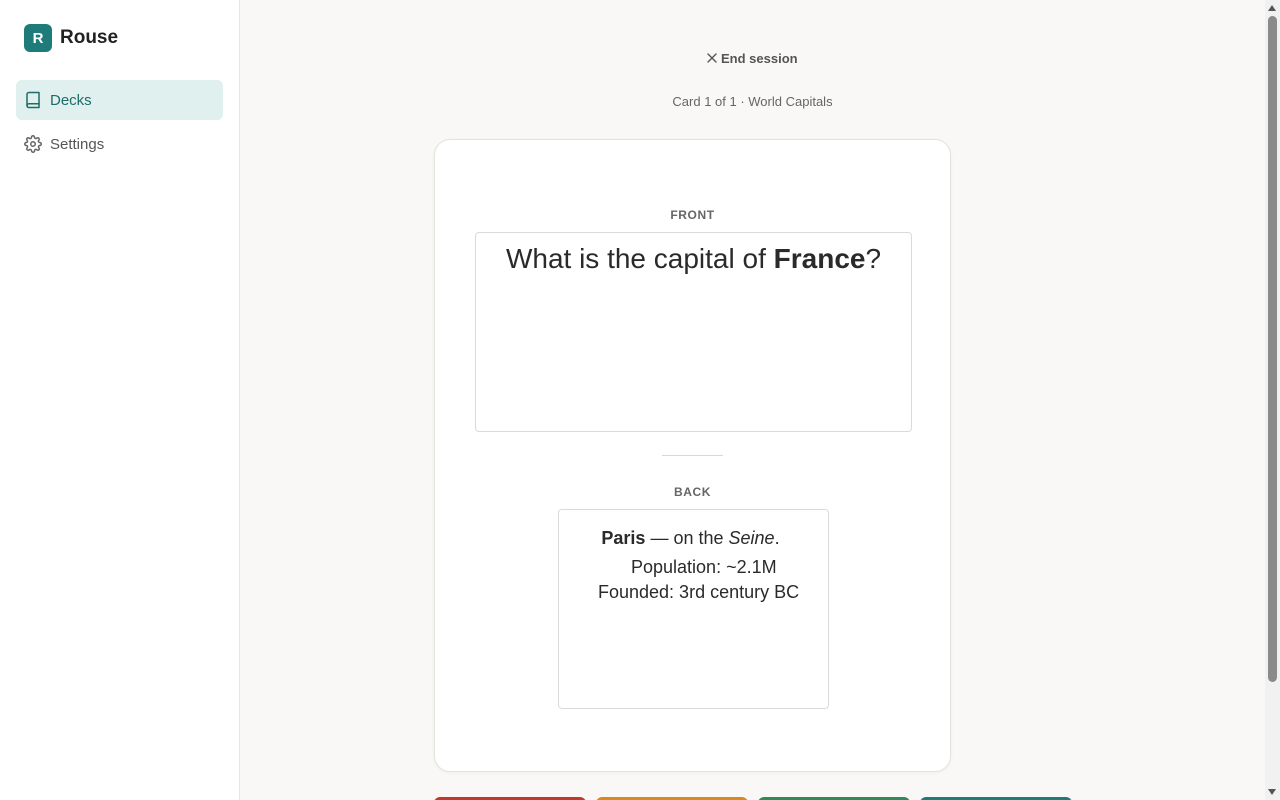  Describe the element at coordinates (623, 538) in the screenshot. I see `back-answer-bold: Paris` at that location.